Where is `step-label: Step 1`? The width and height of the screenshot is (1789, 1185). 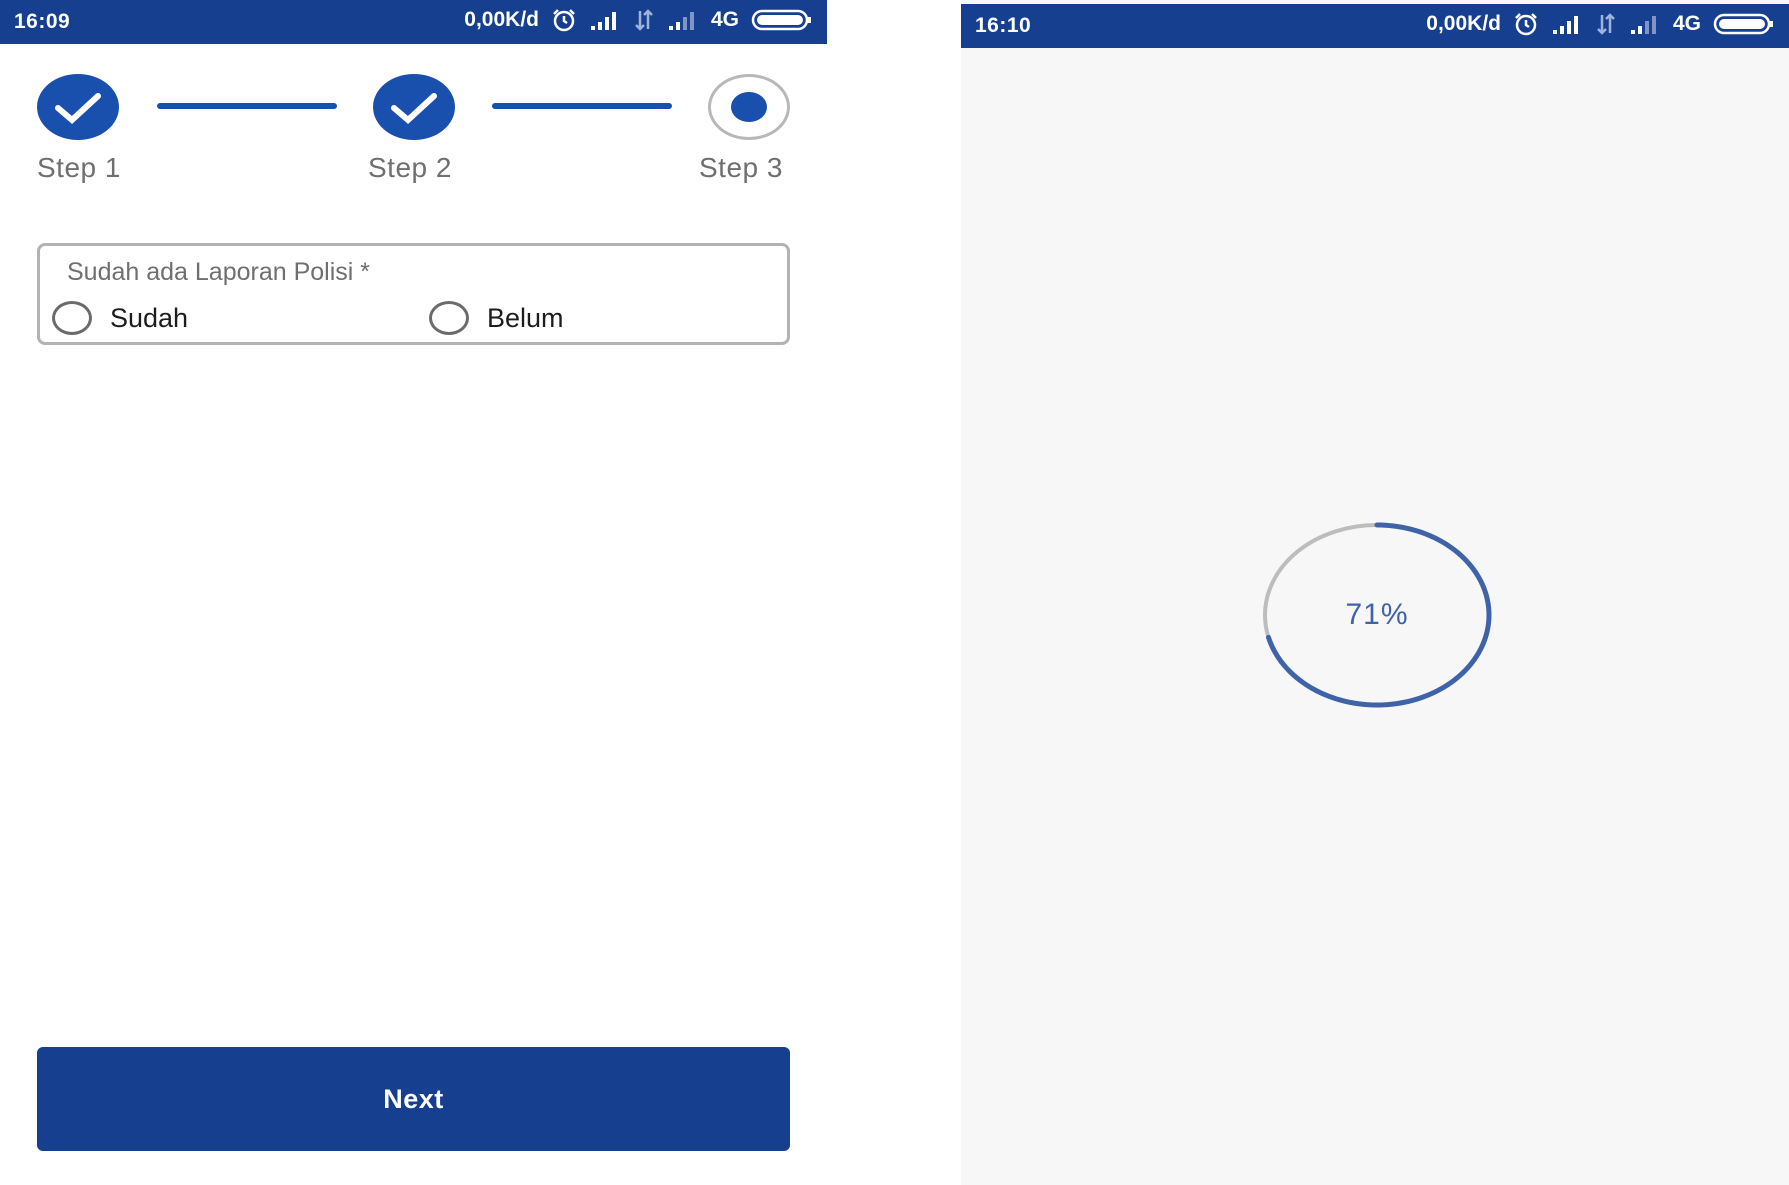
step-label: Step 1 is located at coordinates (79, 167).